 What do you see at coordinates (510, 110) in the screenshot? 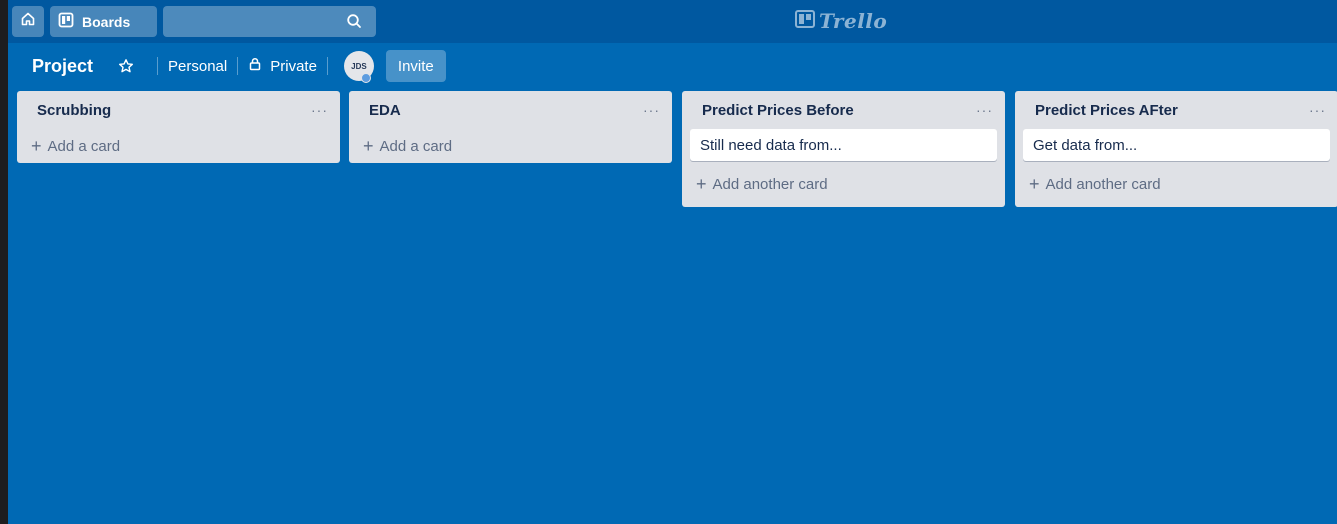
I see `list-header: EDA ···` at bounding box center [510, 110].